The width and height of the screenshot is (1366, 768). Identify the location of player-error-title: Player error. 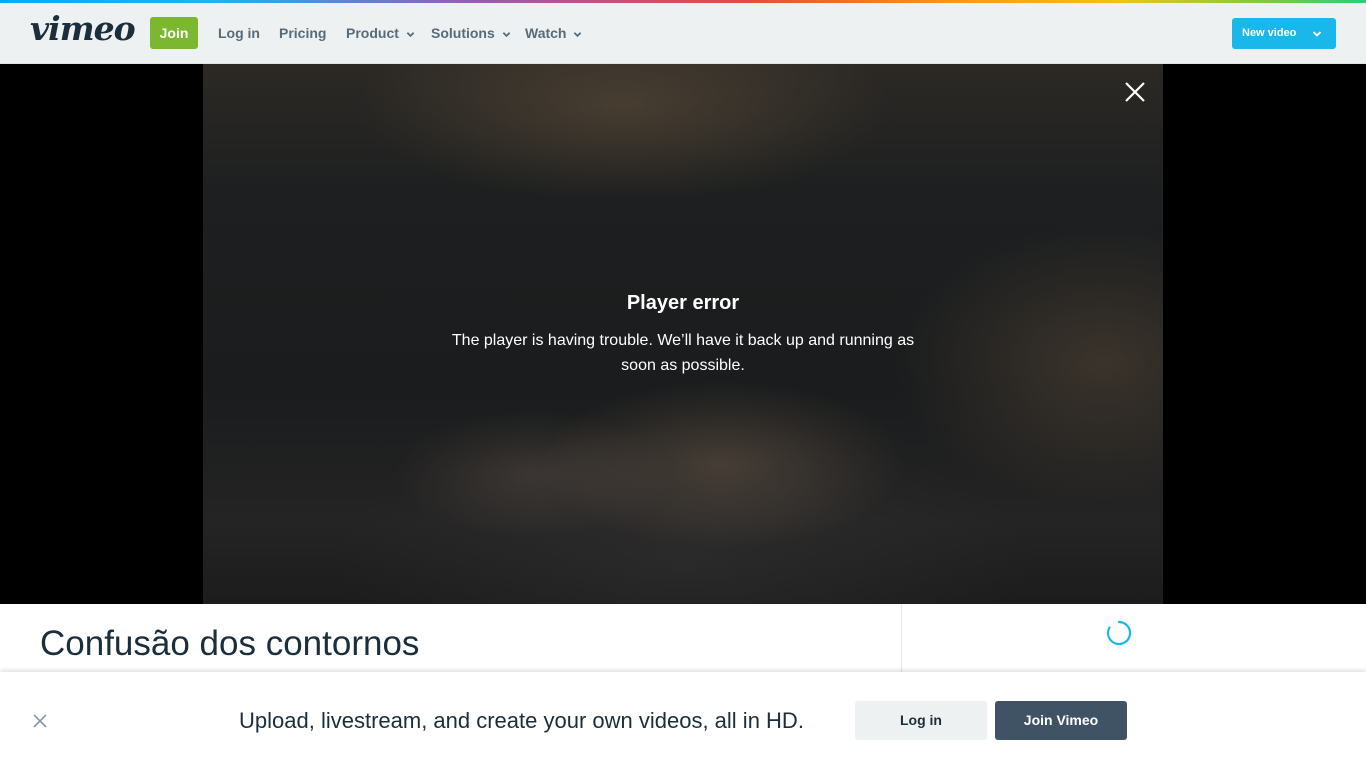
(683, 303).